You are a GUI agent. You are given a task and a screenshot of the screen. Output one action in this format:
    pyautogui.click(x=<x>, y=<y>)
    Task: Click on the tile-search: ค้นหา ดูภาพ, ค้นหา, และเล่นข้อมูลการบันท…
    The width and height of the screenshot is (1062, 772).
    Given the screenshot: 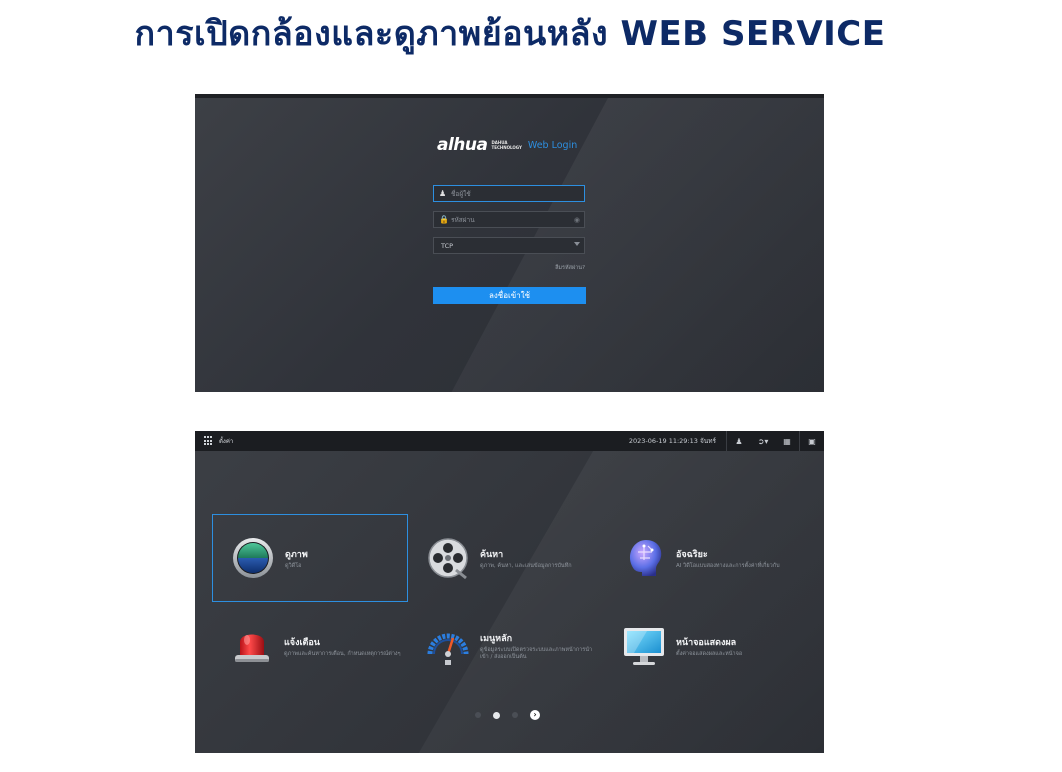 What is the action you would take?
    pyautogui.click(x=506, y=558)
    